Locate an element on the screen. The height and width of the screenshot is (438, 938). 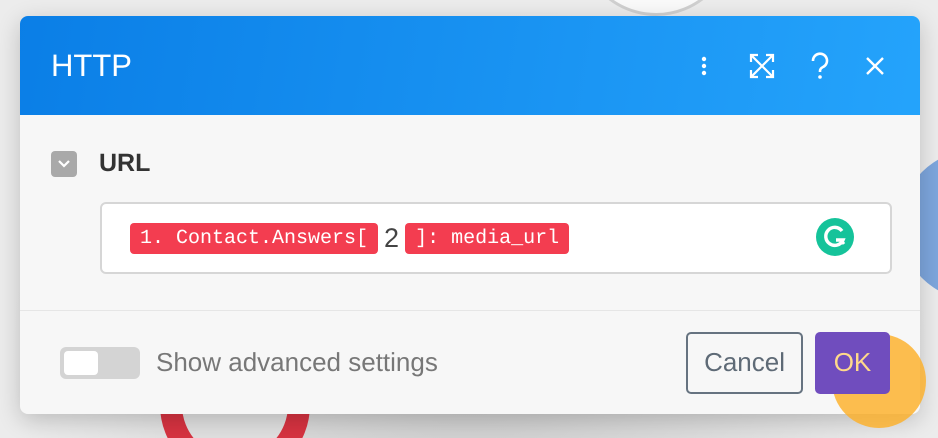
field-text: 2 is located at coordinates (392, 238).